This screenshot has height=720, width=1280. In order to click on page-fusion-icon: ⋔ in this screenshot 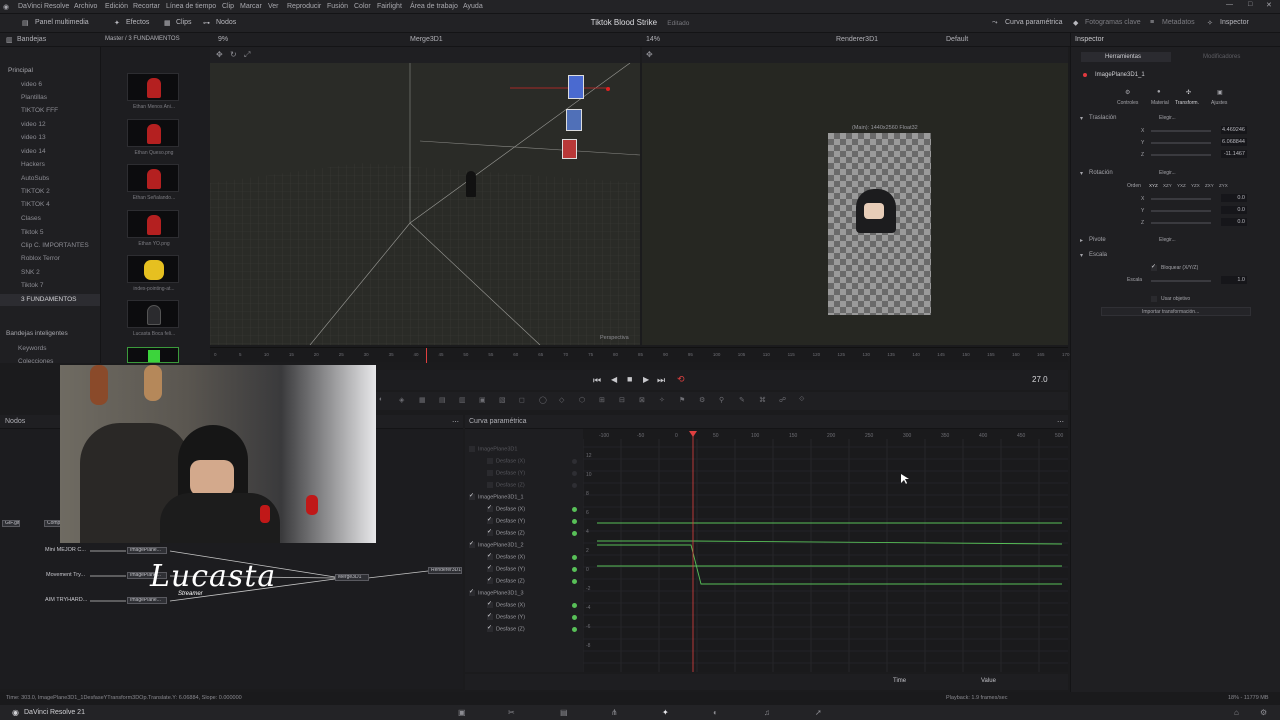, I will do `click(614, 712)`.